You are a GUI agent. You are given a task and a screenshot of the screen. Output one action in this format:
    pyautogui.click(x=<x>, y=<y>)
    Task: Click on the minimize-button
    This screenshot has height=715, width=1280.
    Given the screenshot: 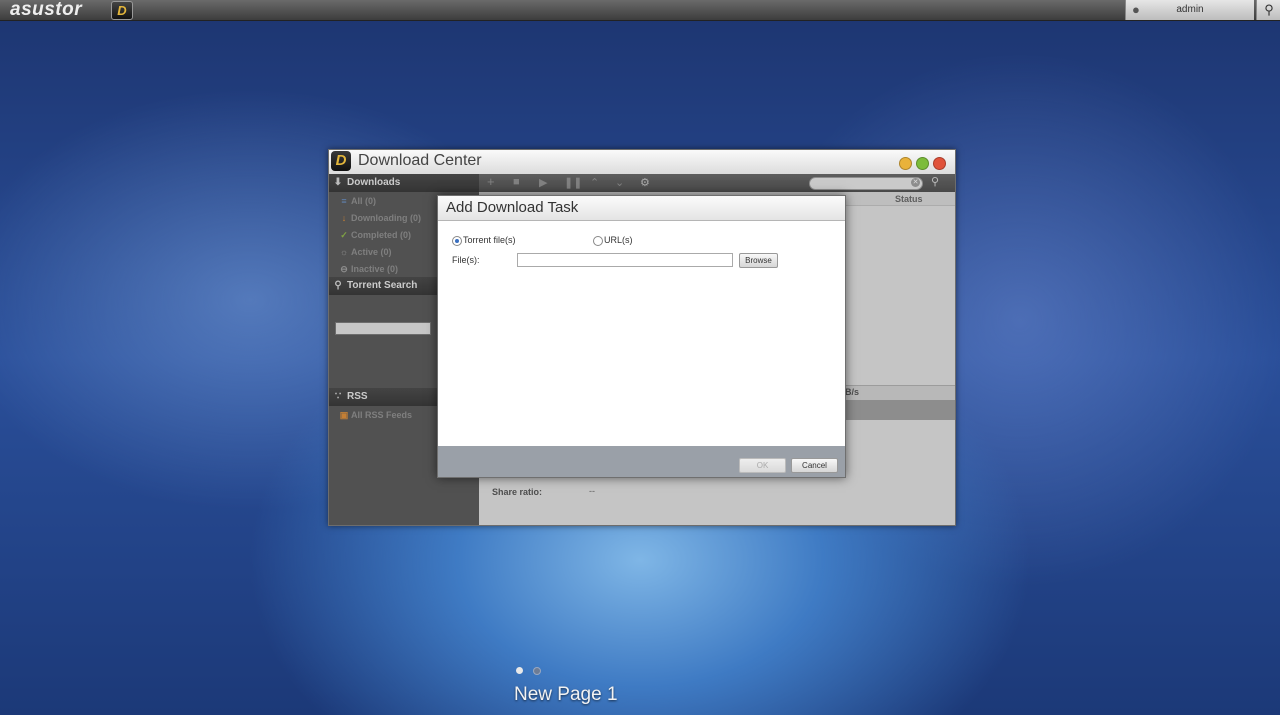 What is the action you would take?
    pyautogui.click(x=905, y=163)
    